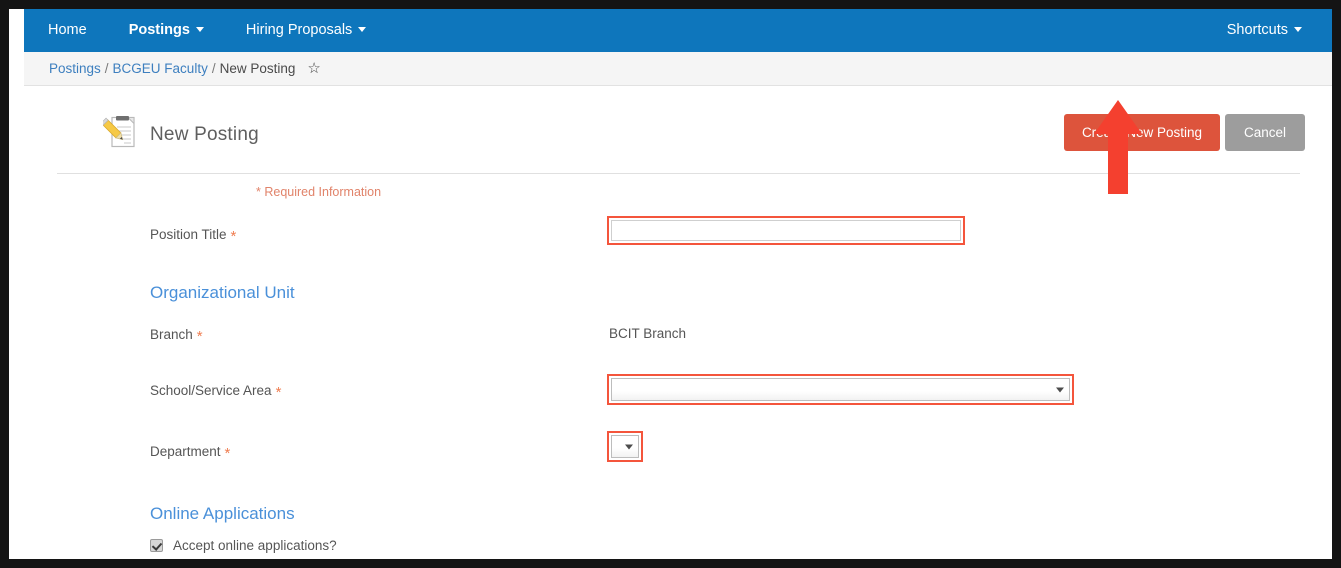 The image size is (1341, 568). I want to click on position-title-label: Position Title *, so click(193, 235).